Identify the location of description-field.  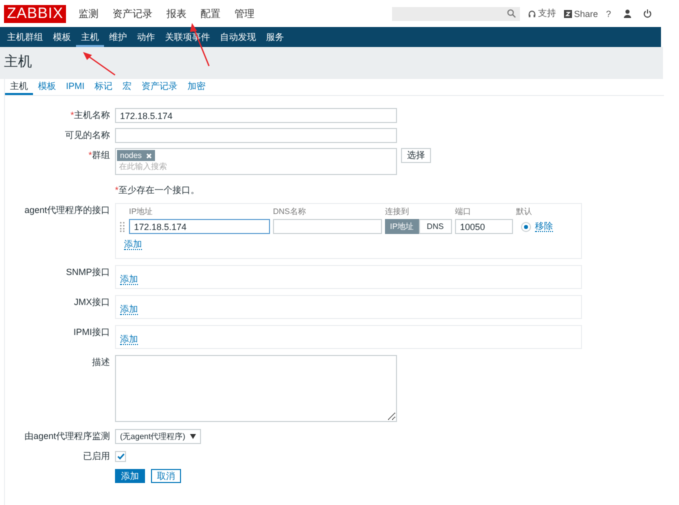
(256, 388).